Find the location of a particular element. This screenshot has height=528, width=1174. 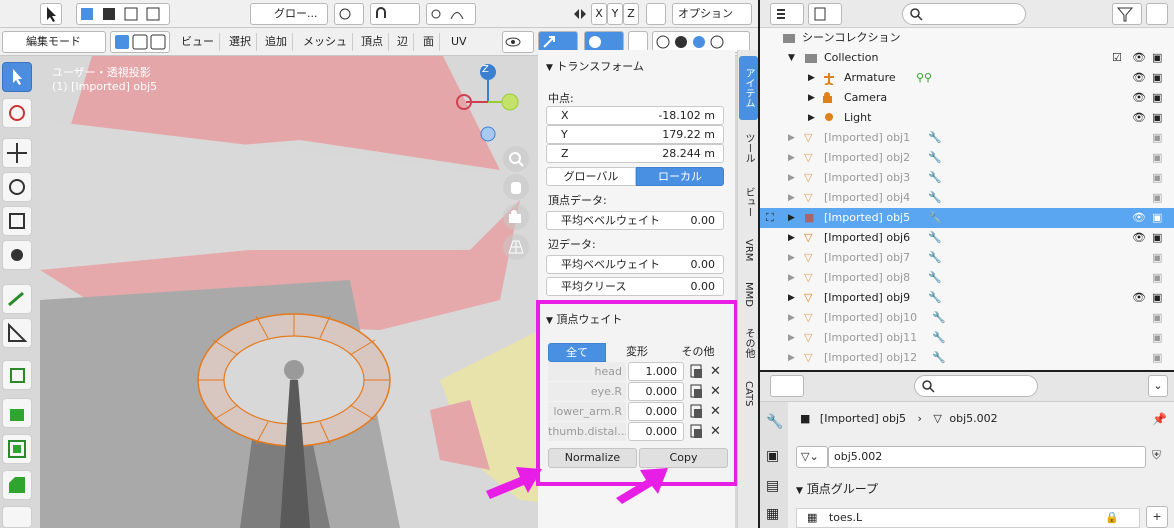

global-toggle: グローバル is located at coordinates (591, 176).